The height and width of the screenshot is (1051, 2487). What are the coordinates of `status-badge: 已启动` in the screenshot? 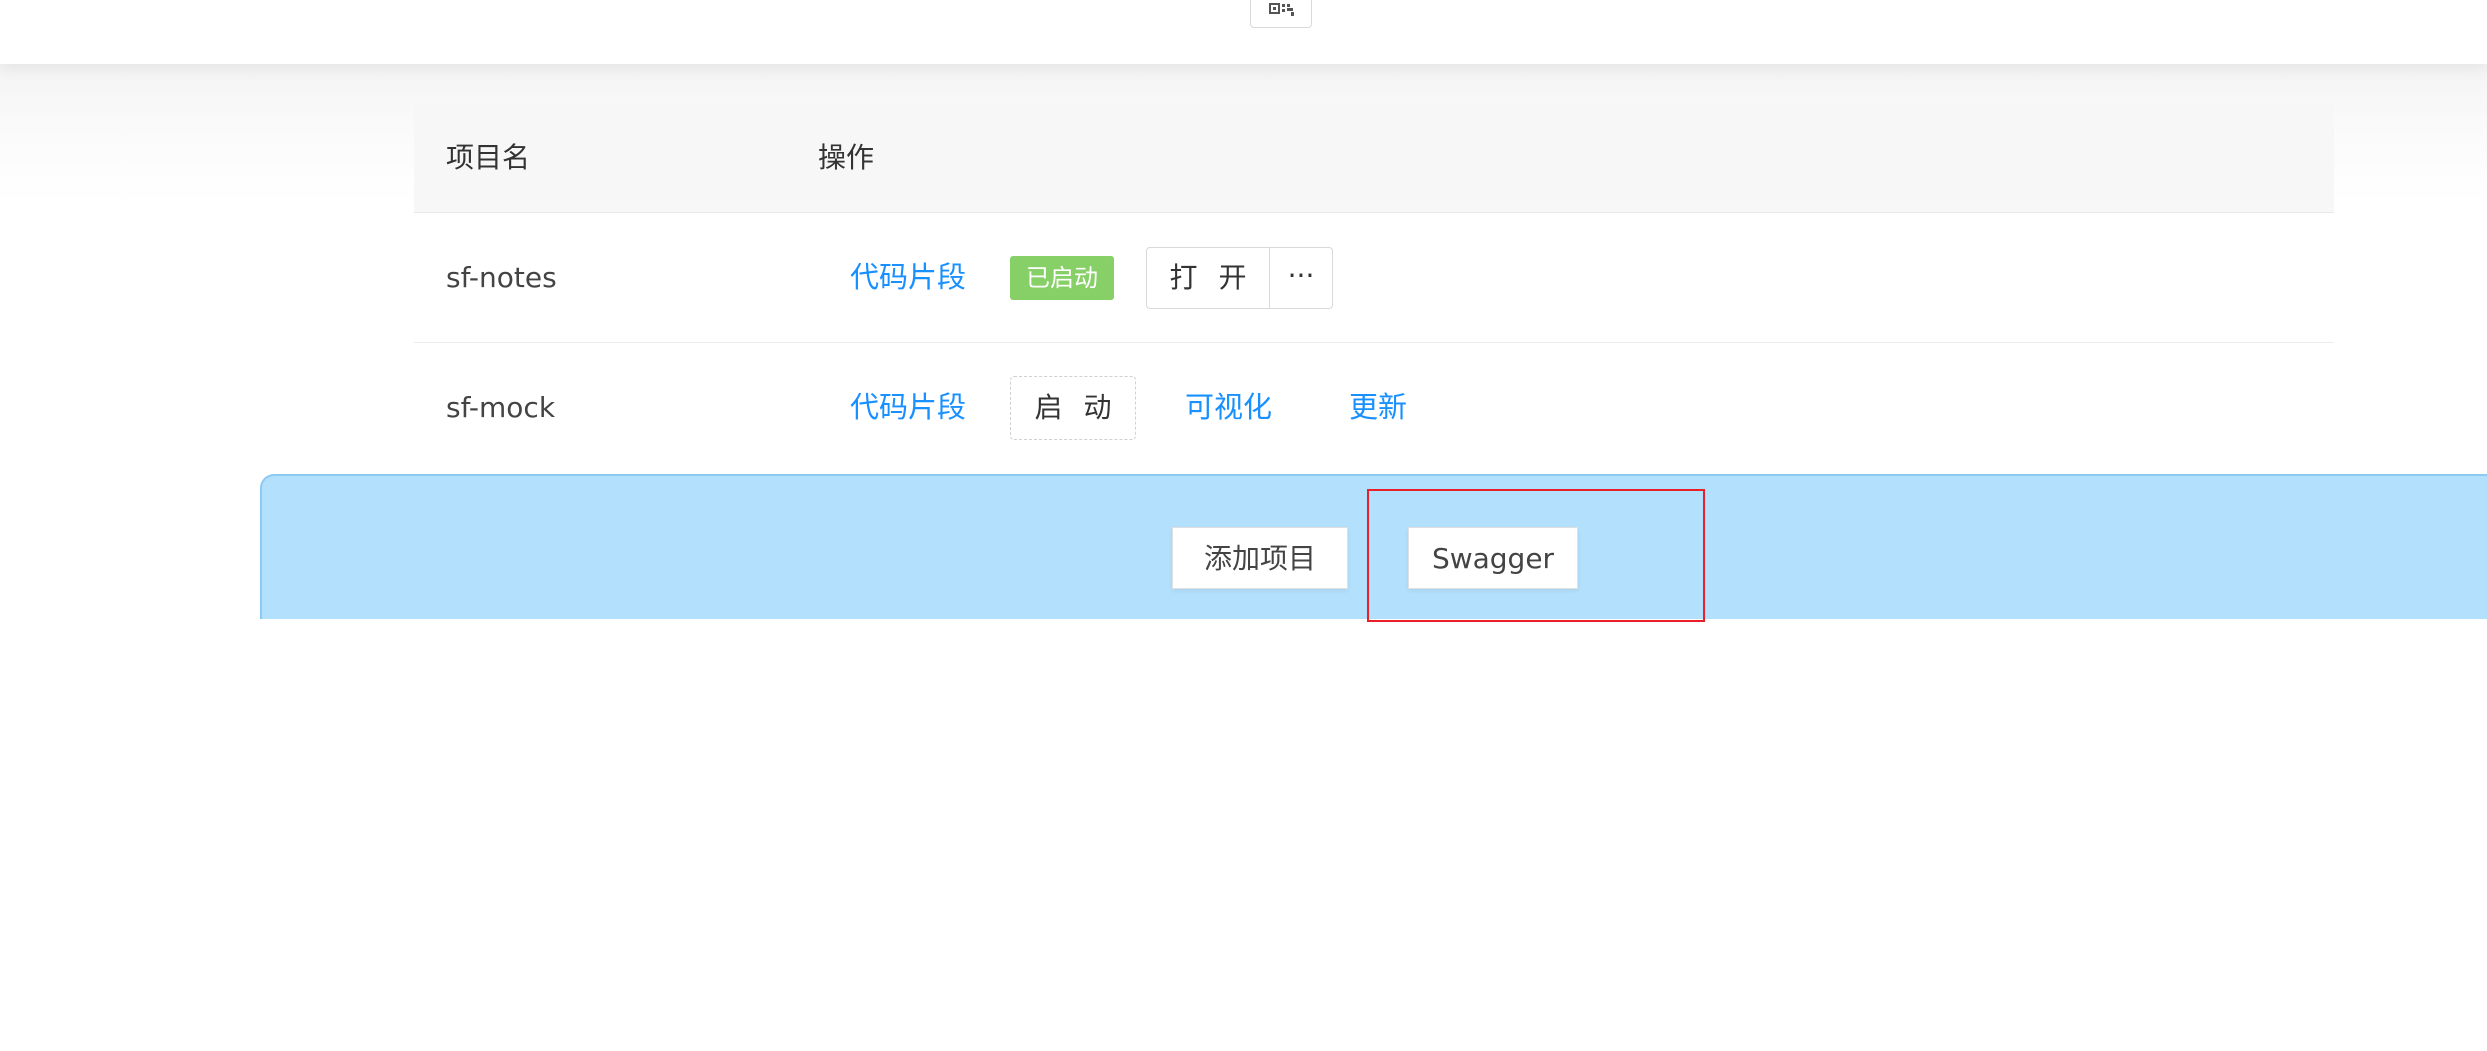 It's located at (1062, 278).